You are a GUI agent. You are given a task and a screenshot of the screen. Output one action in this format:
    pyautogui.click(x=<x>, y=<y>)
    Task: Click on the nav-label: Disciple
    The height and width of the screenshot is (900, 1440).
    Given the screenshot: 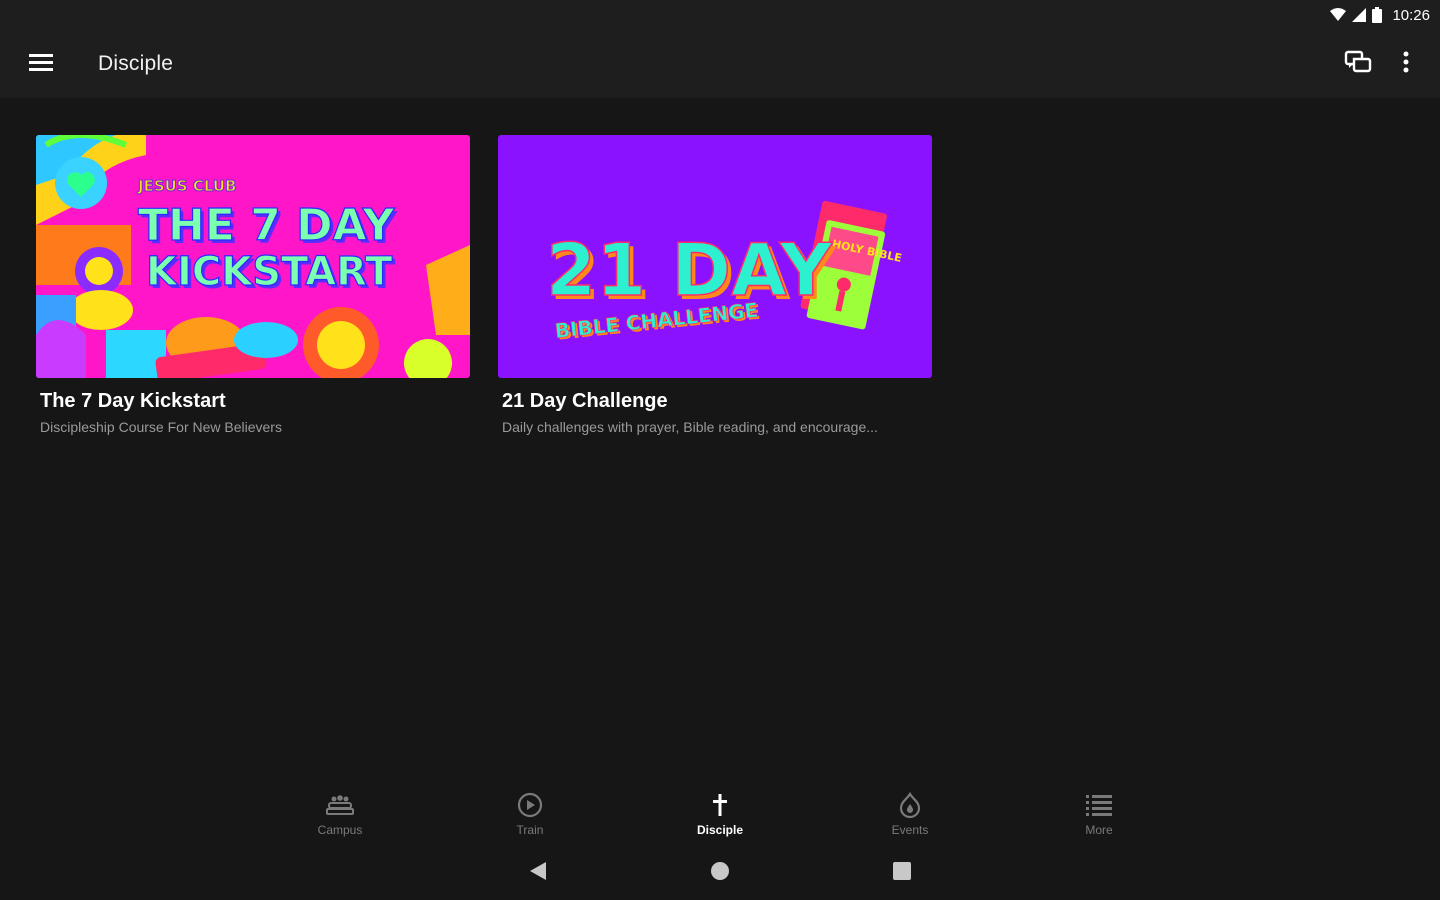 What is the action you would take?
    pyautogui.click(x=720, y=830)
    